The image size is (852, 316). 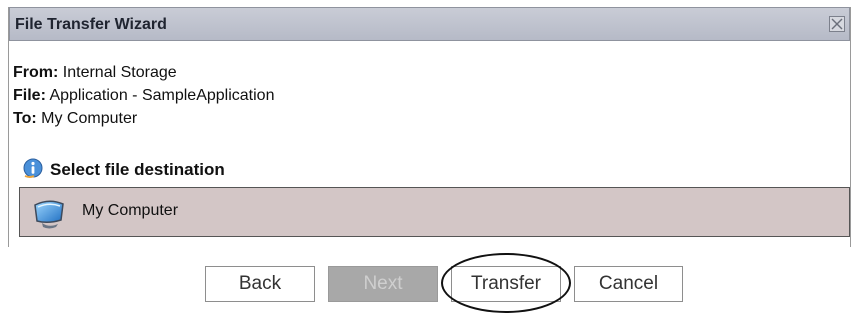 I want to click on transfer-button: Transfer, so click(x=506, y=284).